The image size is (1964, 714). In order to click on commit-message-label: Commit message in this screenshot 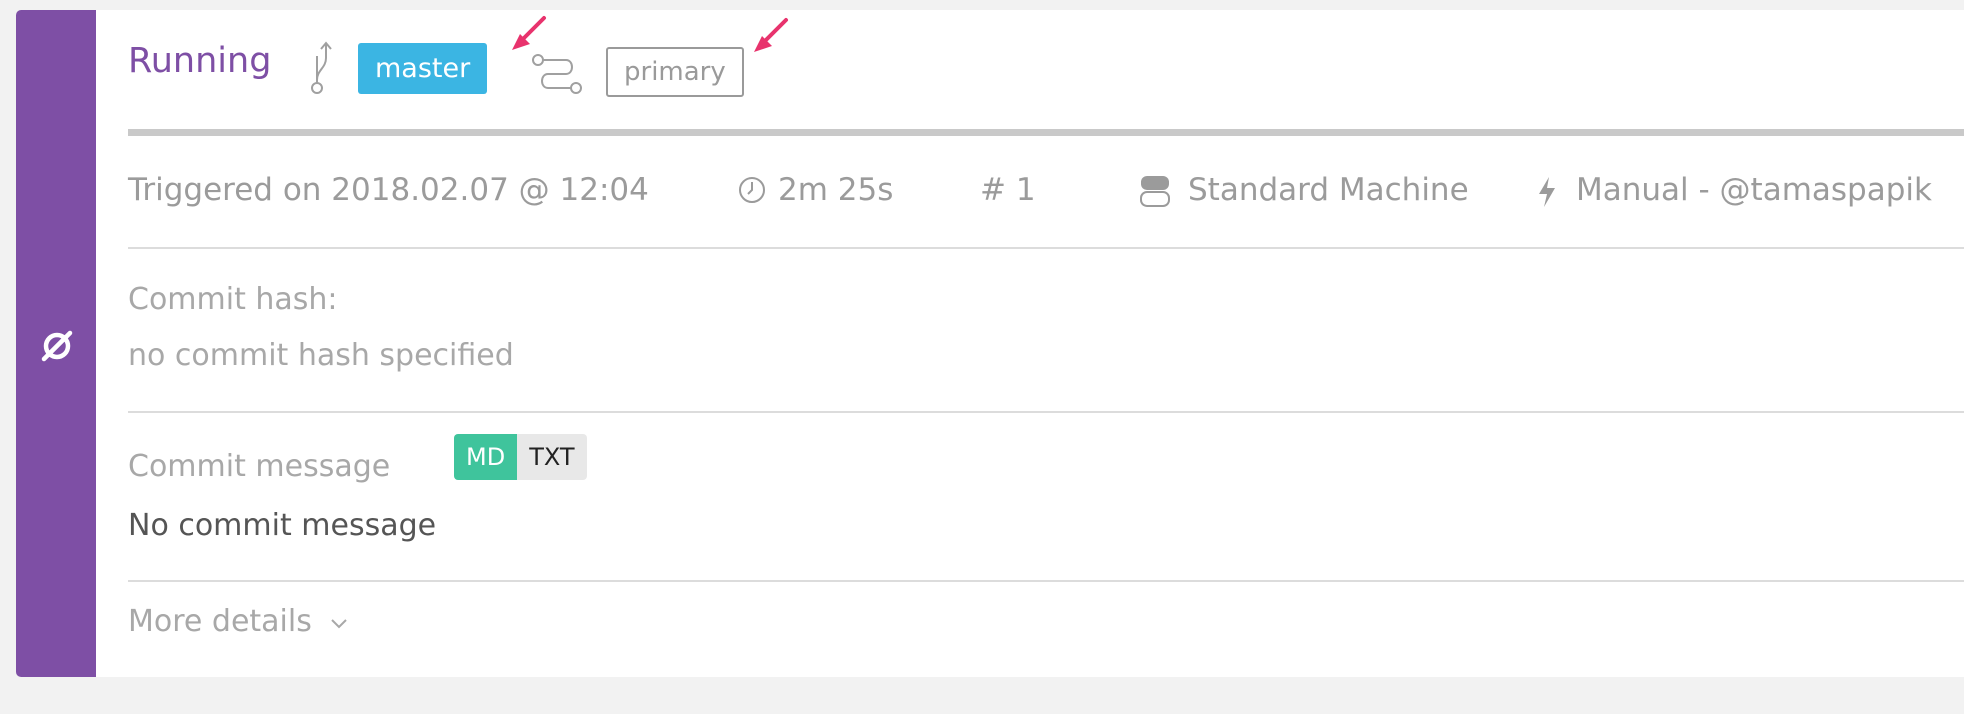, I will do `click(259, 466)`.